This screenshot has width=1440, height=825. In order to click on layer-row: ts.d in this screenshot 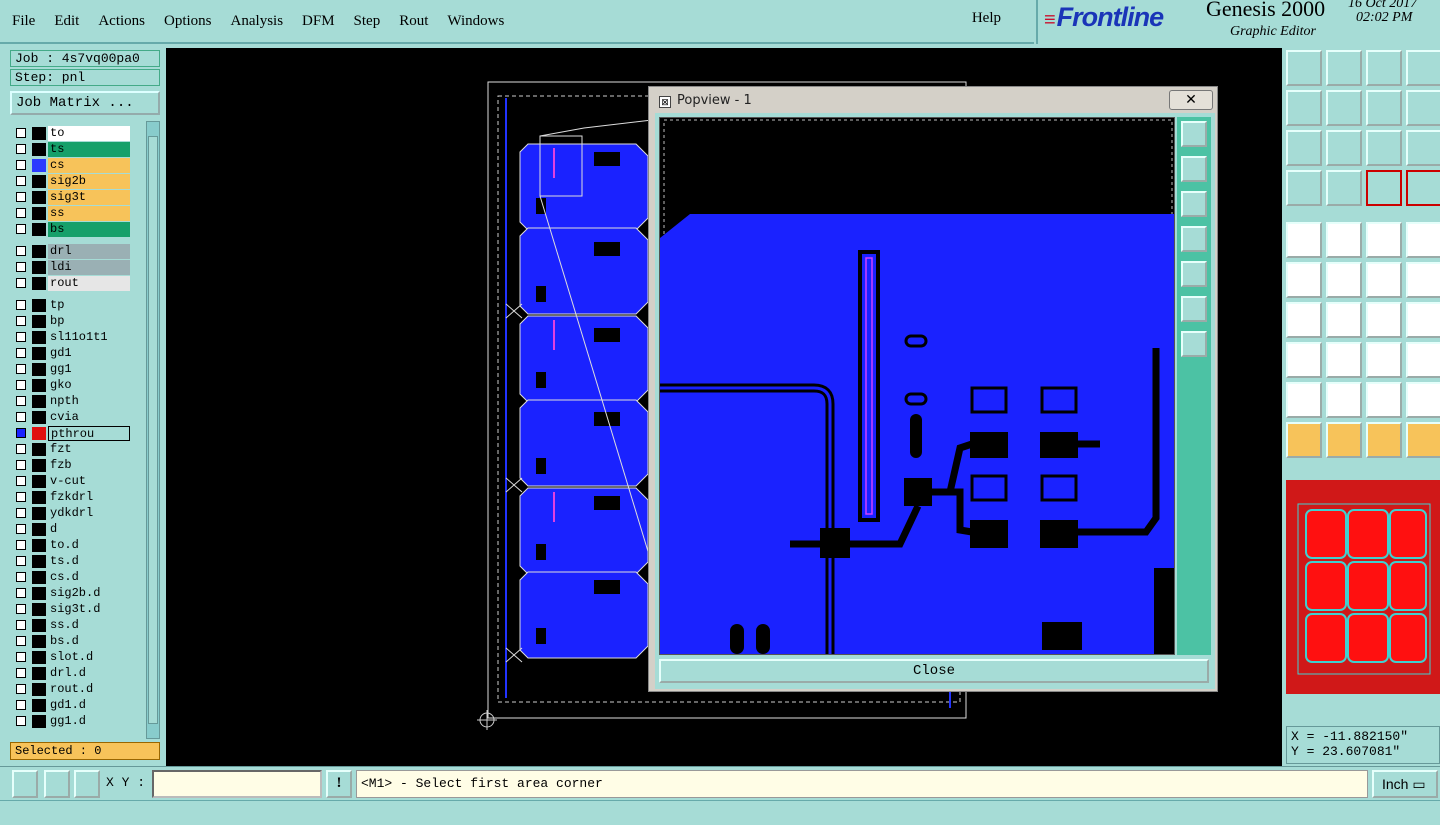, I will do `click(74, 561)`.